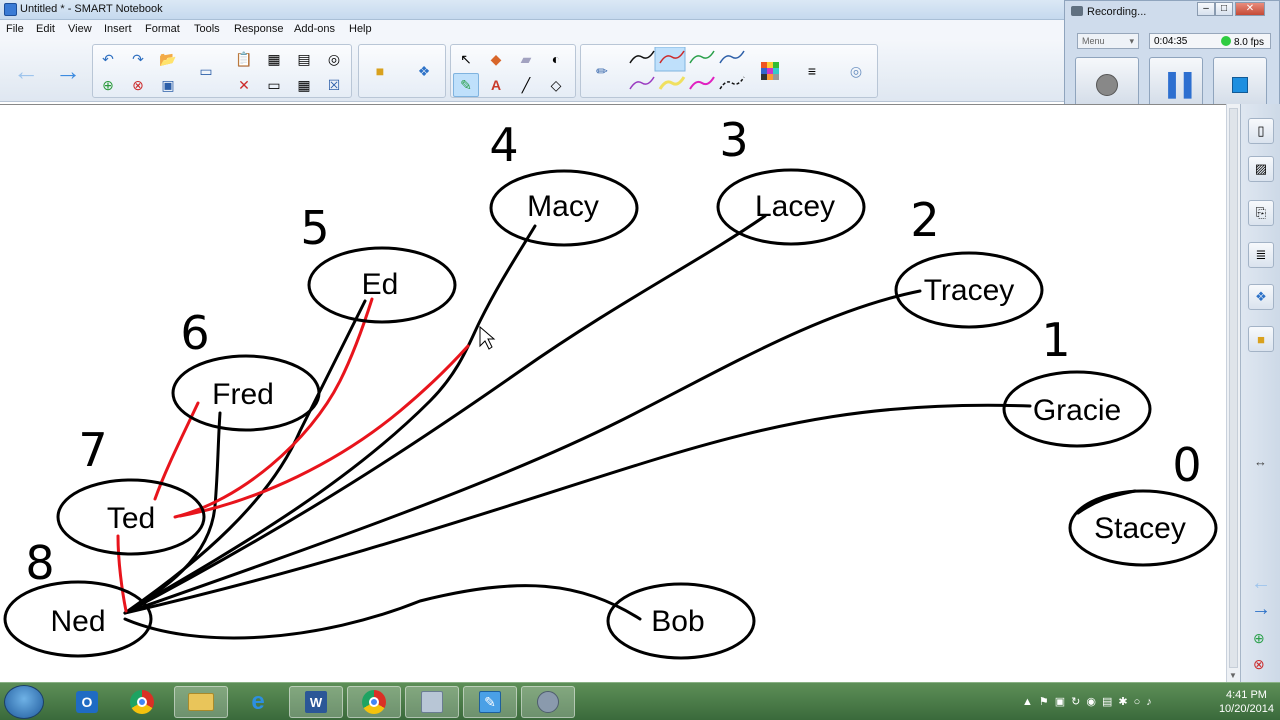 This screenshot has width=1280, height=720. I want to click on recorder-taskbar-icon, so click(548, 702).